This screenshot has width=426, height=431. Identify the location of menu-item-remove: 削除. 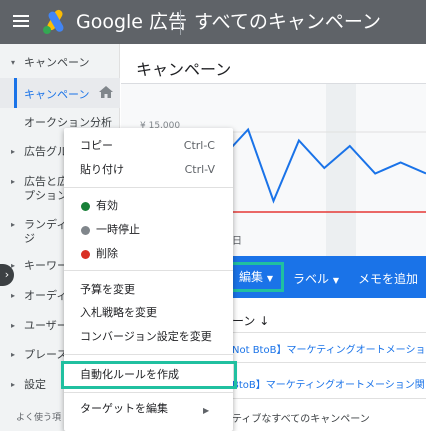
(107, 254).